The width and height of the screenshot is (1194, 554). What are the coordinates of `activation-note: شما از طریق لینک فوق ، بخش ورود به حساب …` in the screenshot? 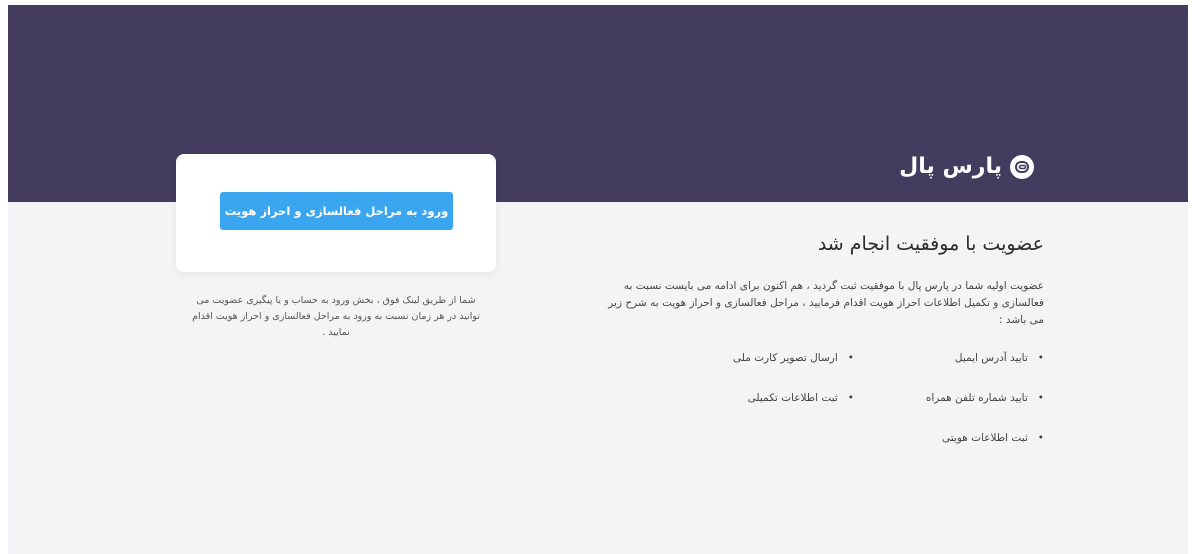 It's located at (336, 316).